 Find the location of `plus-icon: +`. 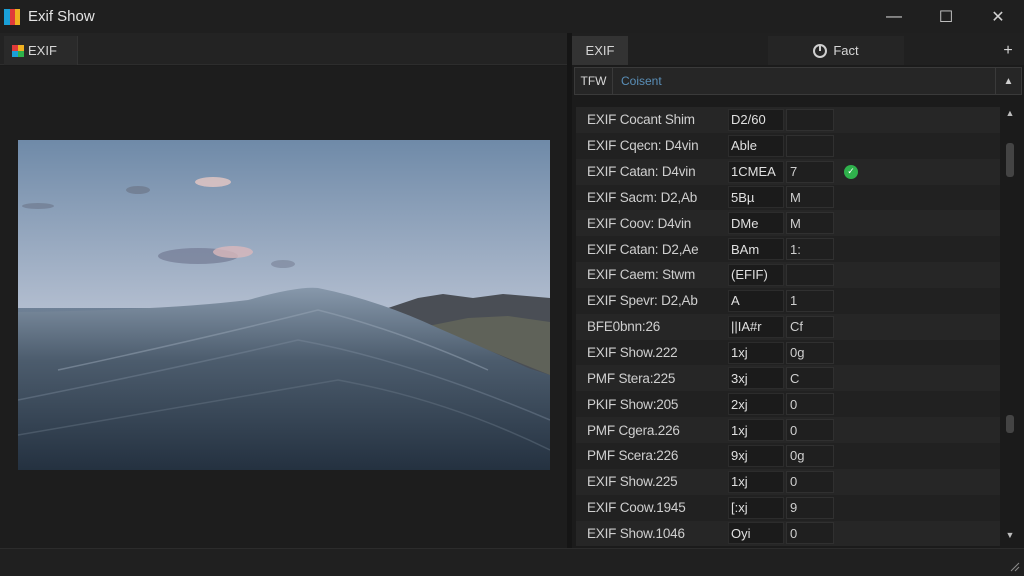

plus-icon: + is located at coordinates (1008, 50).